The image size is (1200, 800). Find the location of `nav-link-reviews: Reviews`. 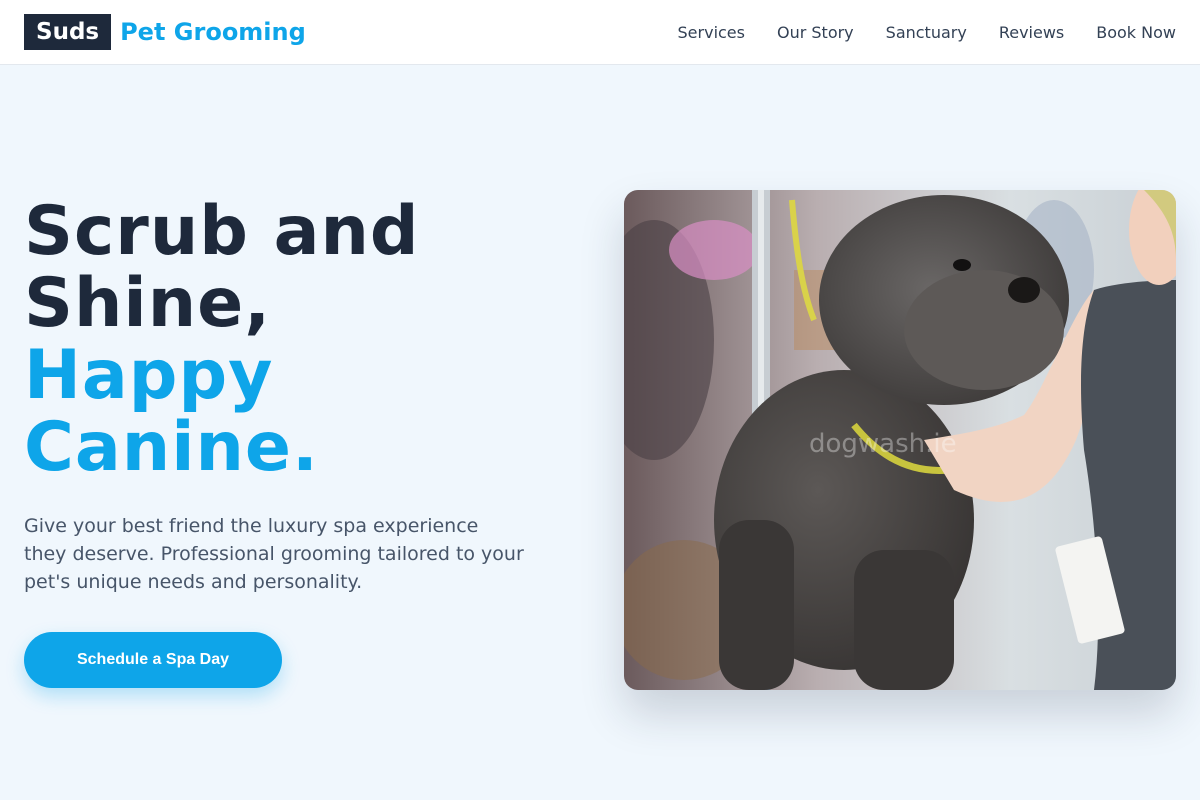

nav-link-reviews: Reviews is located at coordinates (1031, 32).